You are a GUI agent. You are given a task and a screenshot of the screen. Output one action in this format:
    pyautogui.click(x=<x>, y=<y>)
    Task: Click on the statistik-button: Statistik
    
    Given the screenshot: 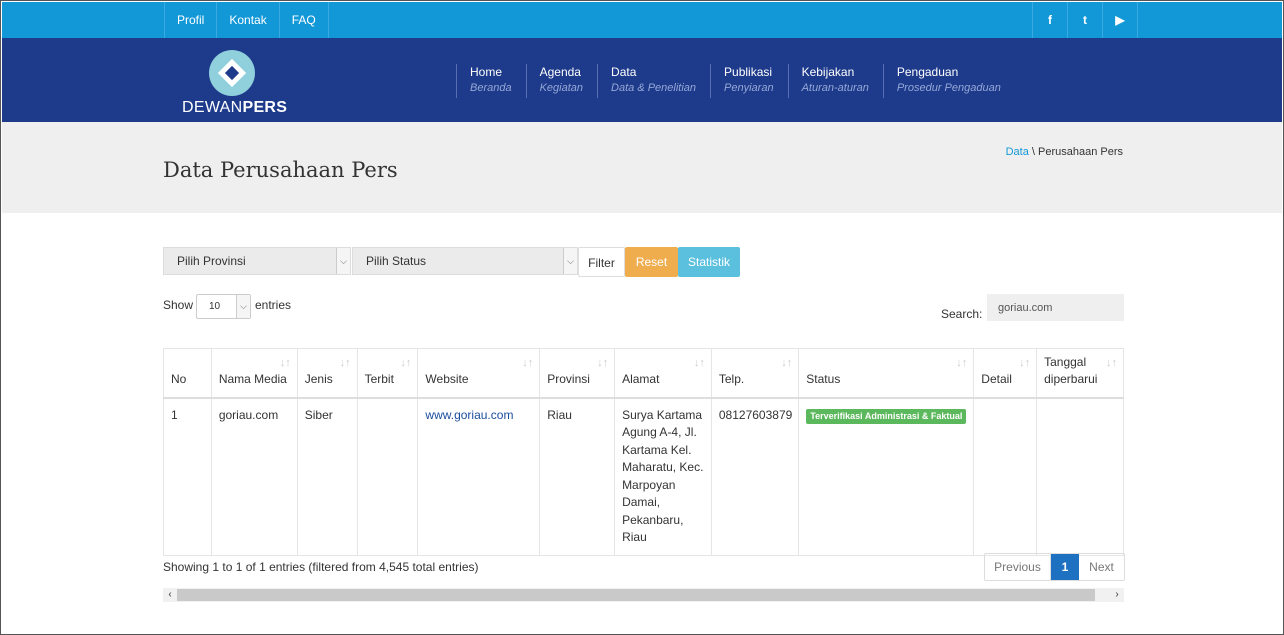 What is the action you would take?
    pyautogui.click(x=709, y=262)
    